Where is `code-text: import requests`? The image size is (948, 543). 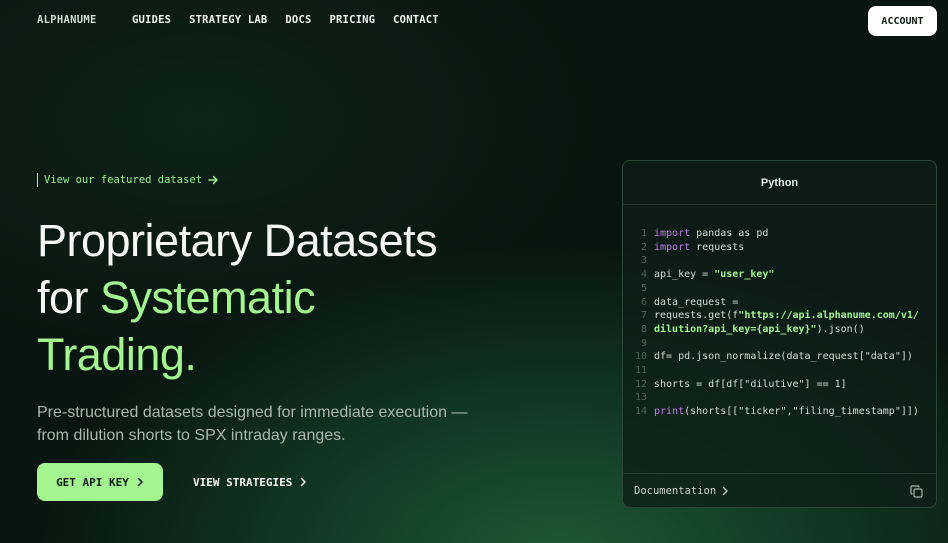
code-text: import requests is located at coordinates (695, 248).